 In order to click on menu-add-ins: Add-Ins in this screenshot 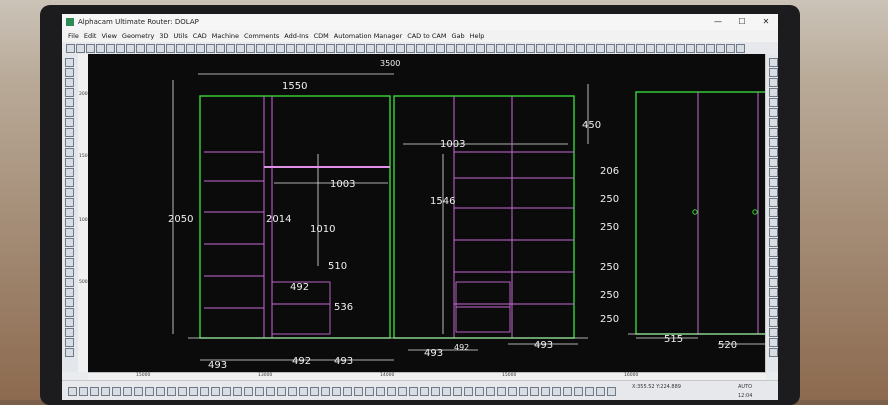, I will do `click(296, 36)`.